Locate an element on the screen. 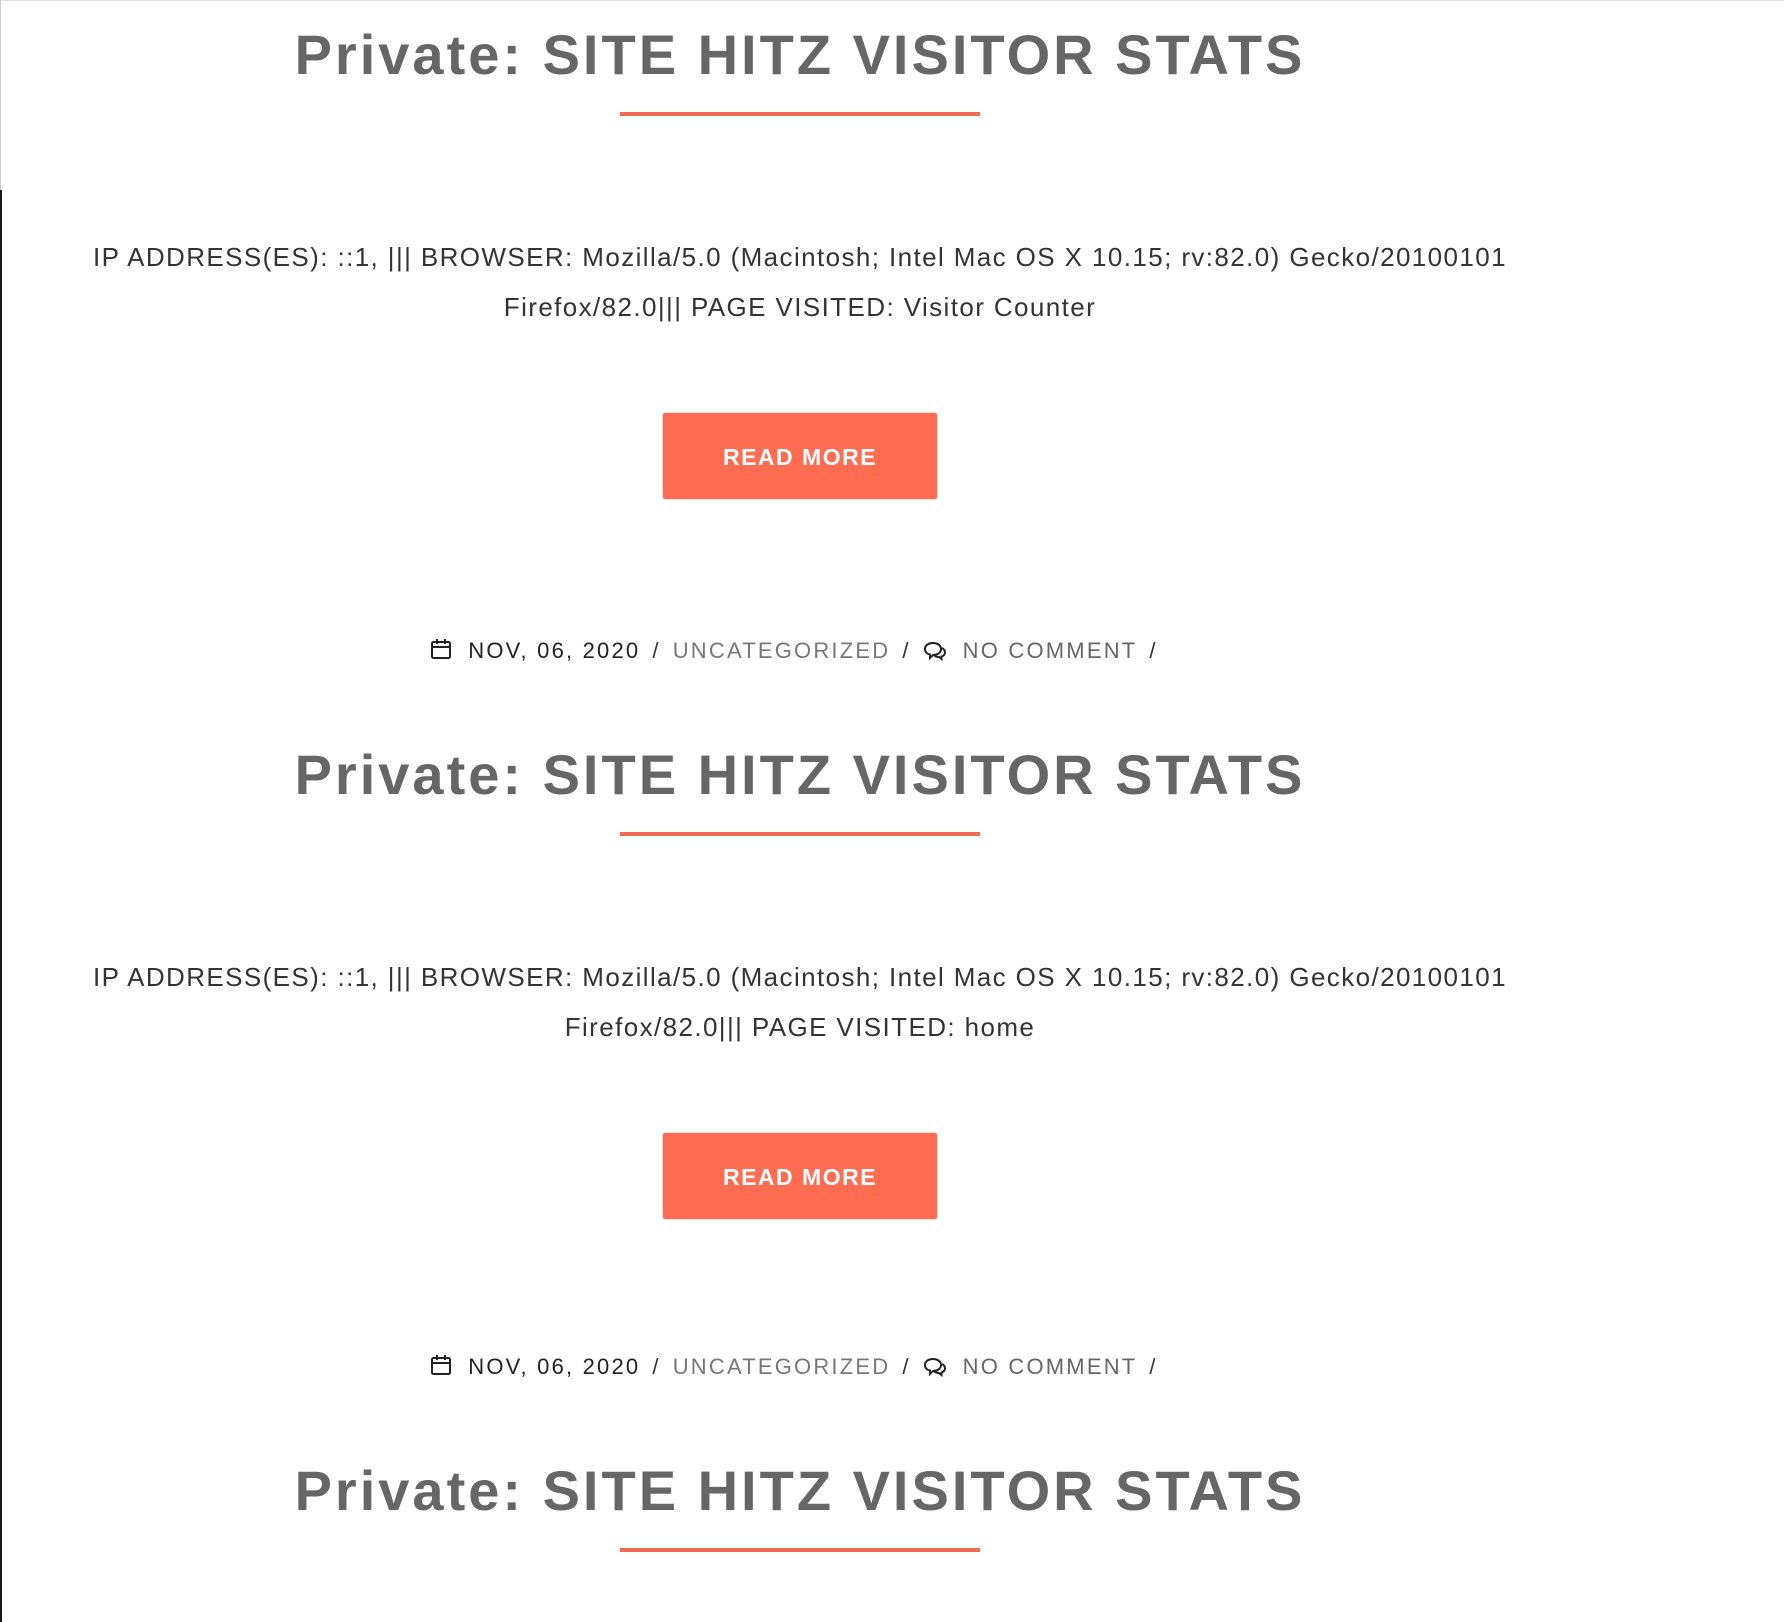 The image size is (1784, 1622). post-excerpt-line: Firefox/82.0||| PAGE VISITED: home is located at coordinates (800, 1027).